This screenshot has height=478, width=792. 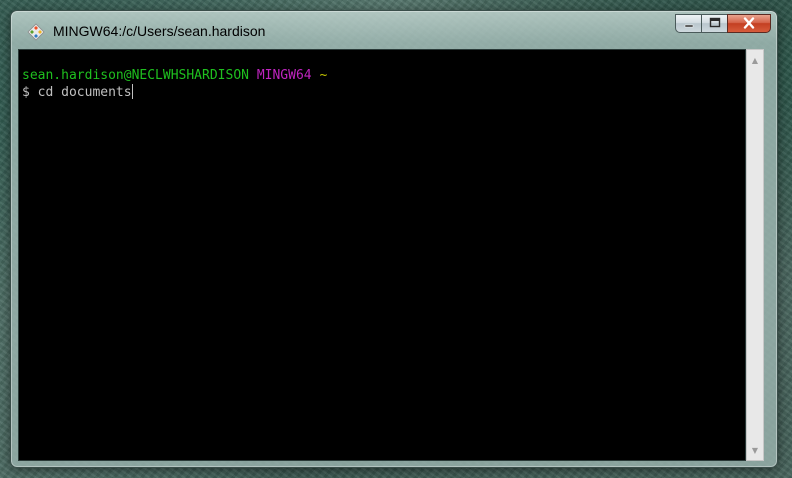 What do you see at coordinates (323, 75) in the screenshot?
I see `prompt-dir: ~` at bounding box center [323, 75].